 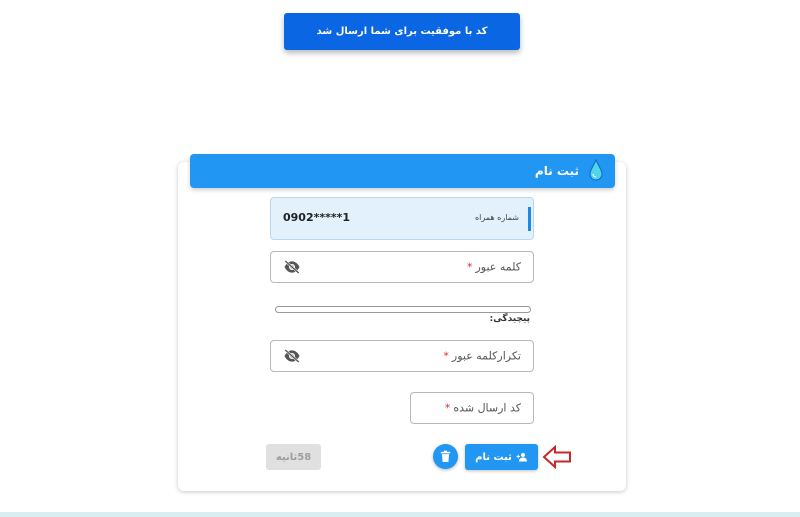 I want to click on resend-timer-button: 58ثانیه, so click(x=293, y=457).